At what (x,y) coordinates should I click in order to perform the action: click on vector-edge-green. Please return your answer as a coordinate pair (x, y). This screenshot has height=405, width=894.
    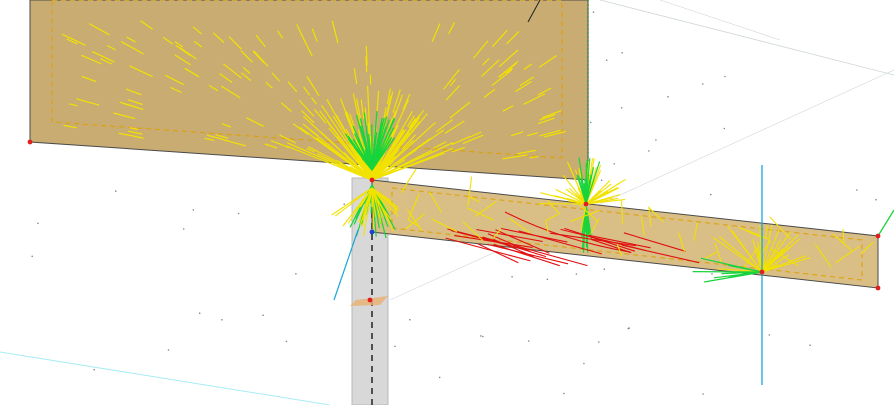
    Looking at the image, I should click on (885, 223).